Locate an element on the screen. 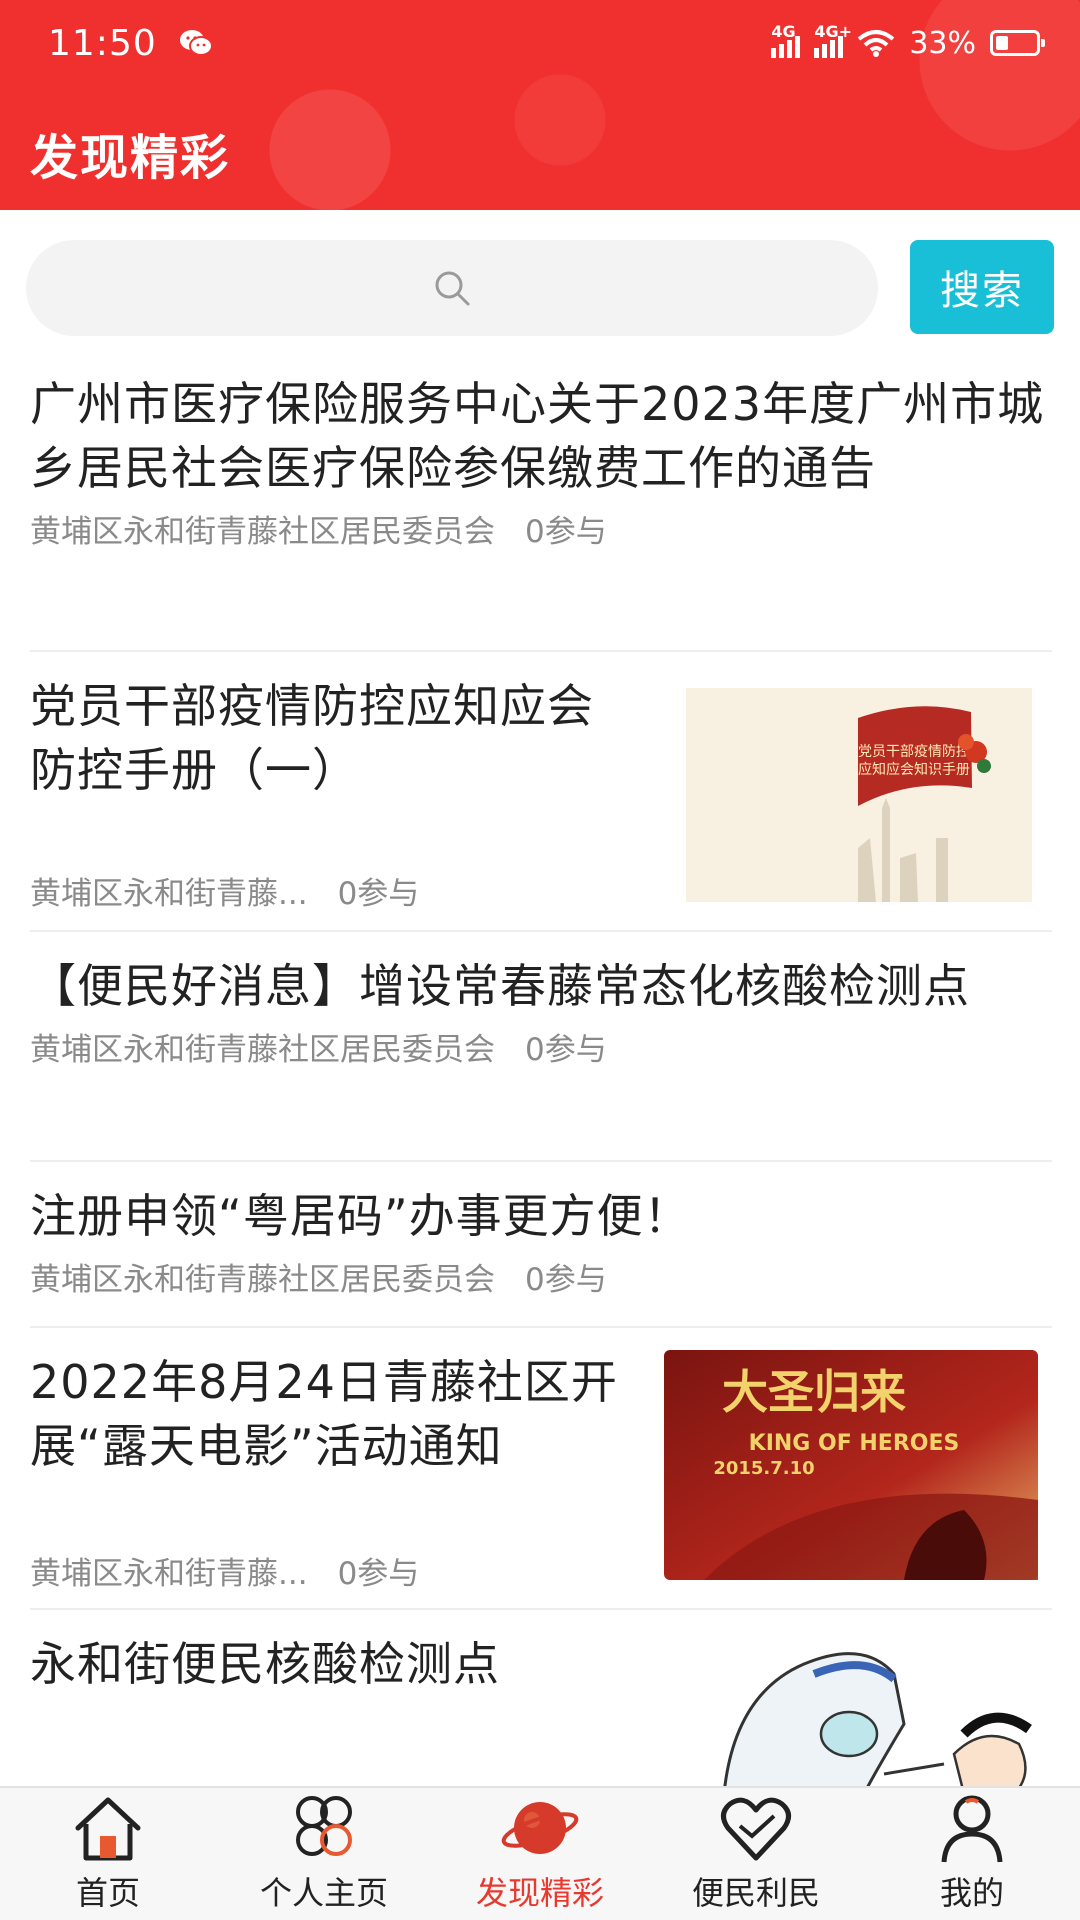  item-title: 注册申领“粤居码”办事更方便！ is located at coordinates (360, 1216).